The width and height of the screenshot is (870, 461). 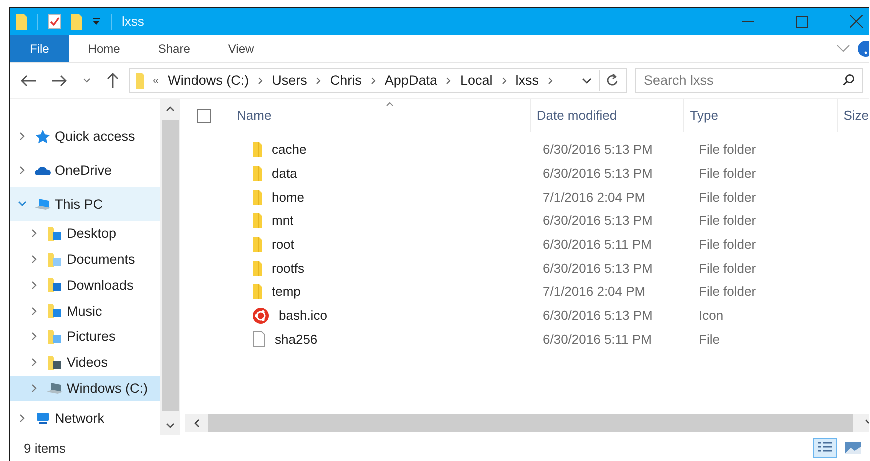 I want to click on address-field: « Windows (C:) Users Chris AppData Local lxss, so click(x=378, y=80).